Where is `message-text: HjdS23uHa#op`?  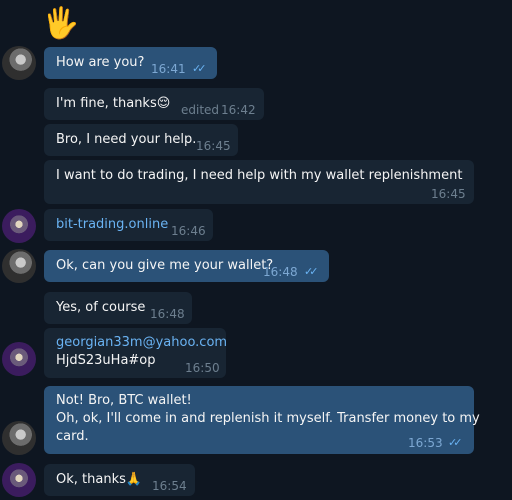 message-text: HjdS23uHa#op is located at coordinates (106, 360).